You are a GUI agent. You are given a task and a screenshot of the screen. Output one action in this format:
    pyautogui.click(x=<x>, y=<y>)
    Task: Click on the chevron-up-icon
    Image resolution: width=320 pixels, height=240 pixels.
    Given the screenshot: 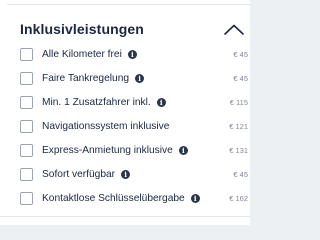 What is the action you would take?
    pyautogui.click(x=234, y=29)
    